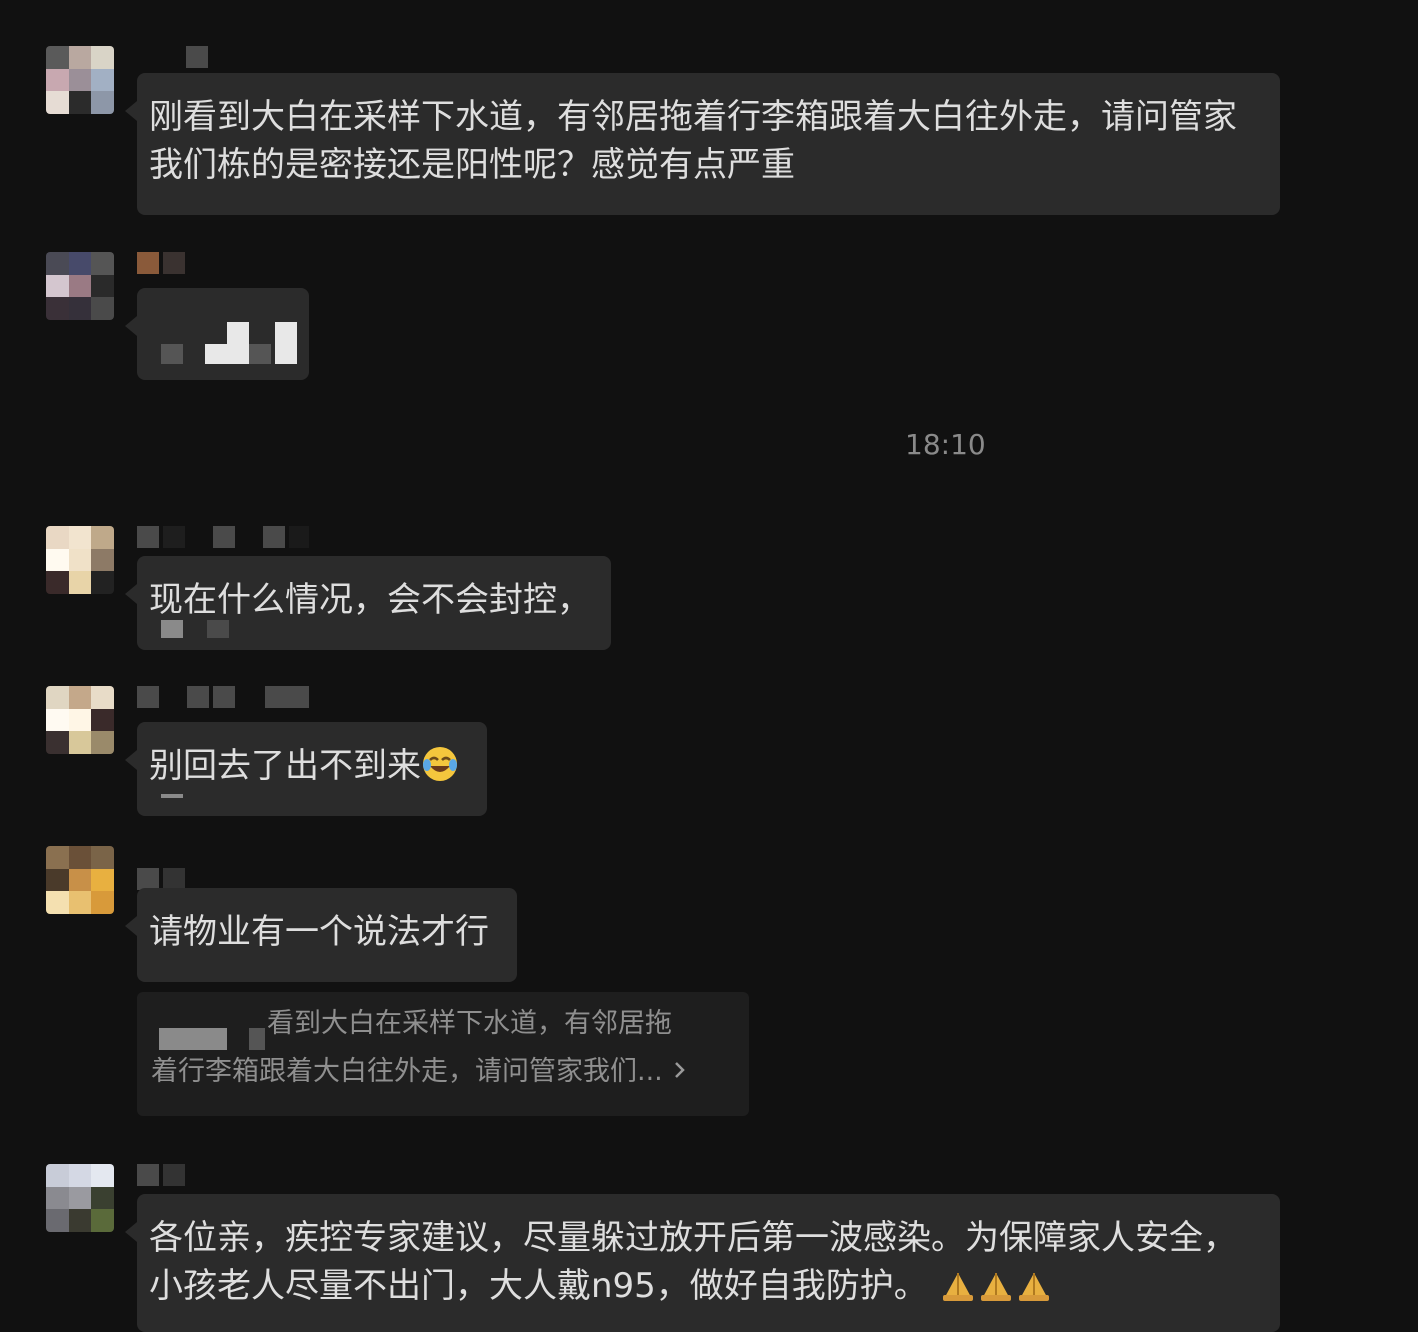 This screenshot has width=1418, height=1332. Describe the element at coordinates (469, 1023) in the screenshot. I see `quote-text: 看到大白在采样下水道，有邻居拖` at that location.